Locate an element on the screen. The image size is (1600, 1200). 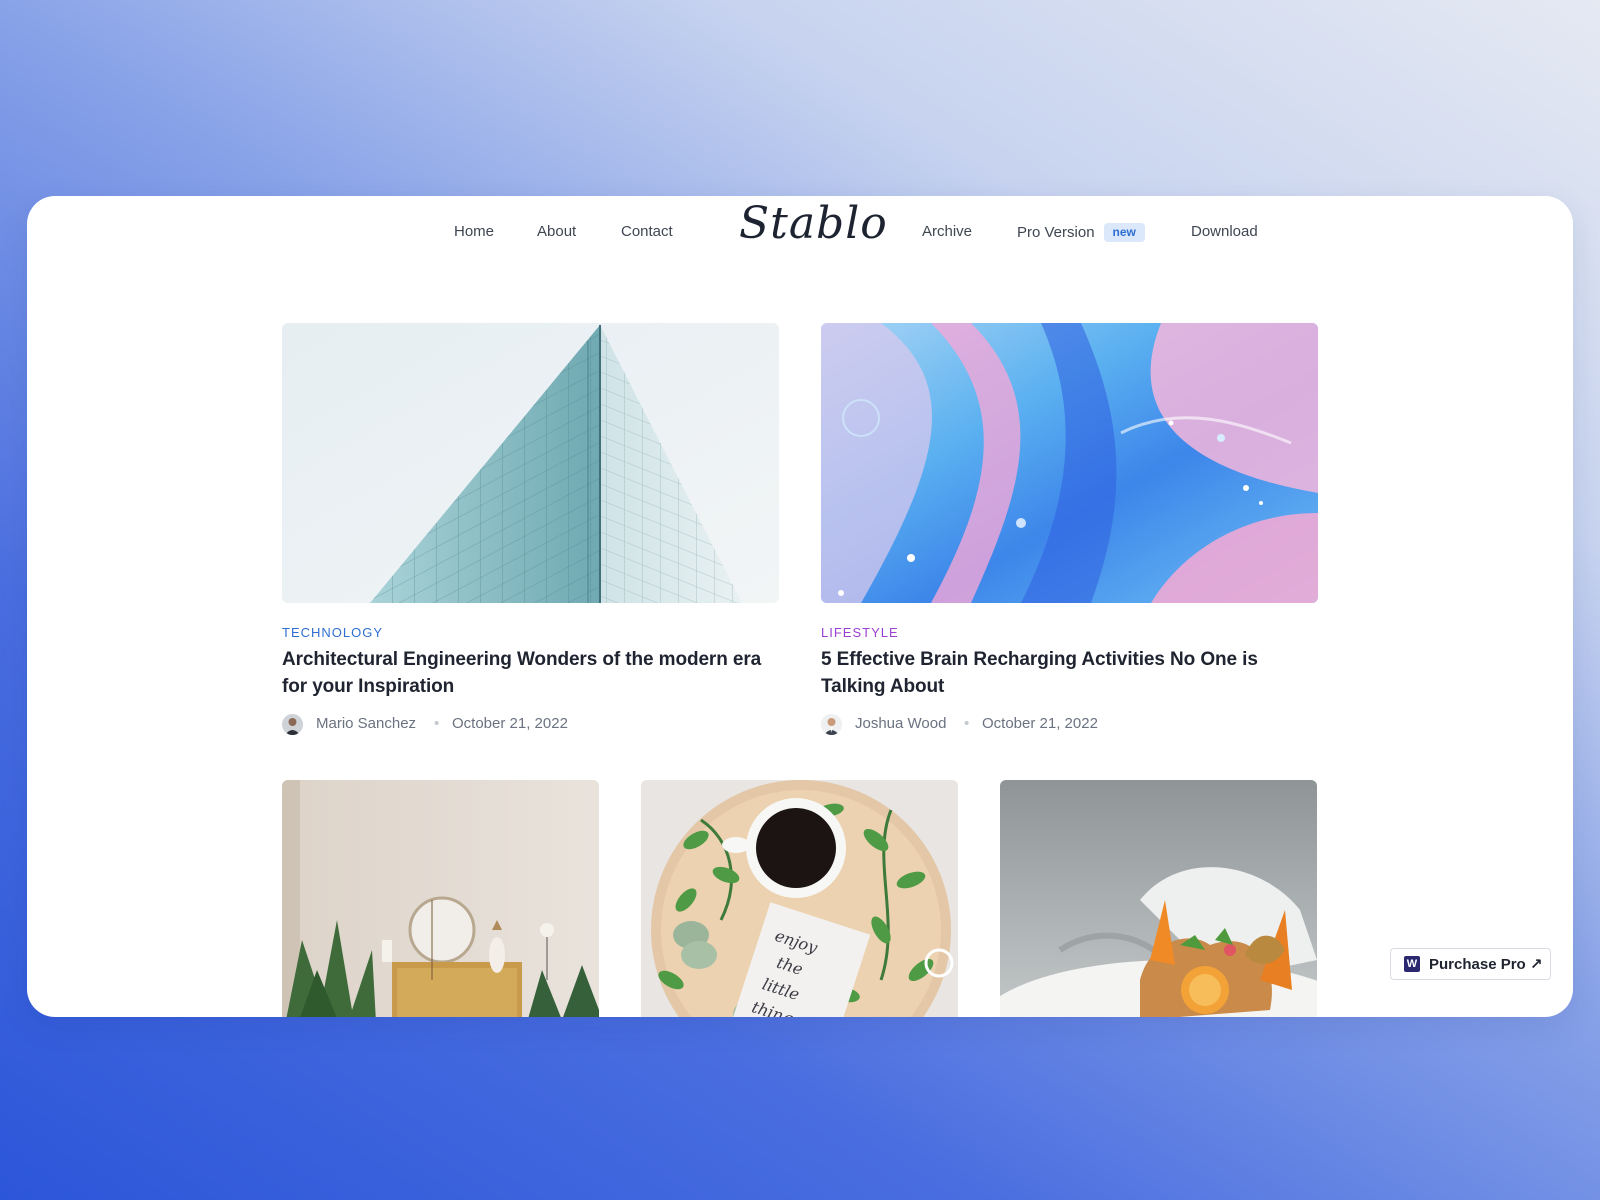
nav-contact-link: Contact is located at coordinates (647, 231).